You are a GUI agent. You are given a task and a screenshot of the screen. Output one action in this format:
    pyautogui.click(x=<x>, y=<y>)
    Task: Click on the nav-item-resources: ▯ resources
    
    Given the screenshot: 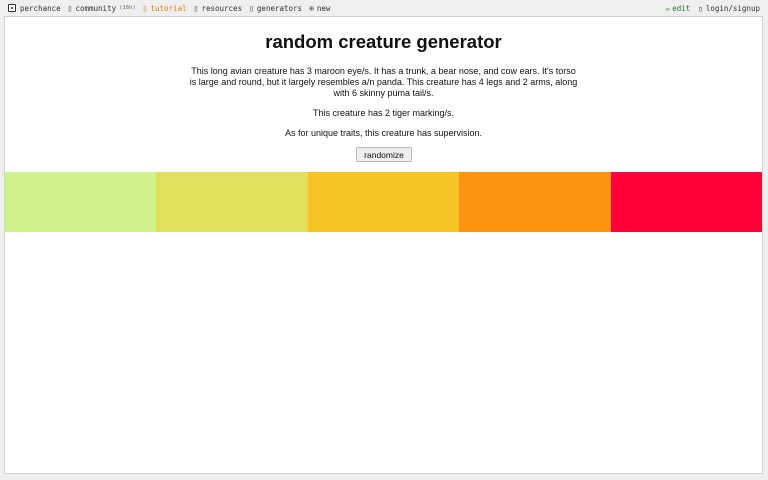 What is the action you would take?
    pyautogui.click(x=218, y=8)
    